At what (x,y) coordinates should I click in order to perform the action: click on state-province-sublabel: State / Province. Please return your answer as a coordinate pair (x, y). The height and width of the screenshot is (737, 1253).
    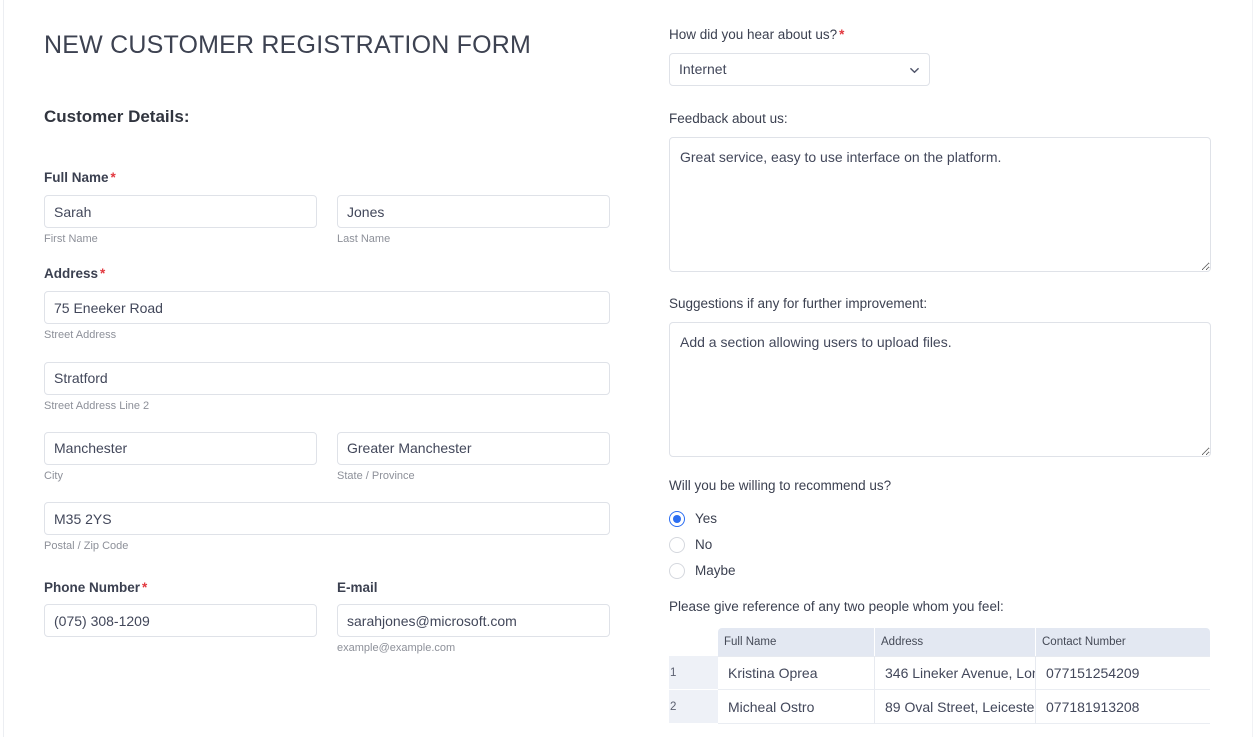
    Looking at the image, I should click on (376, 475).